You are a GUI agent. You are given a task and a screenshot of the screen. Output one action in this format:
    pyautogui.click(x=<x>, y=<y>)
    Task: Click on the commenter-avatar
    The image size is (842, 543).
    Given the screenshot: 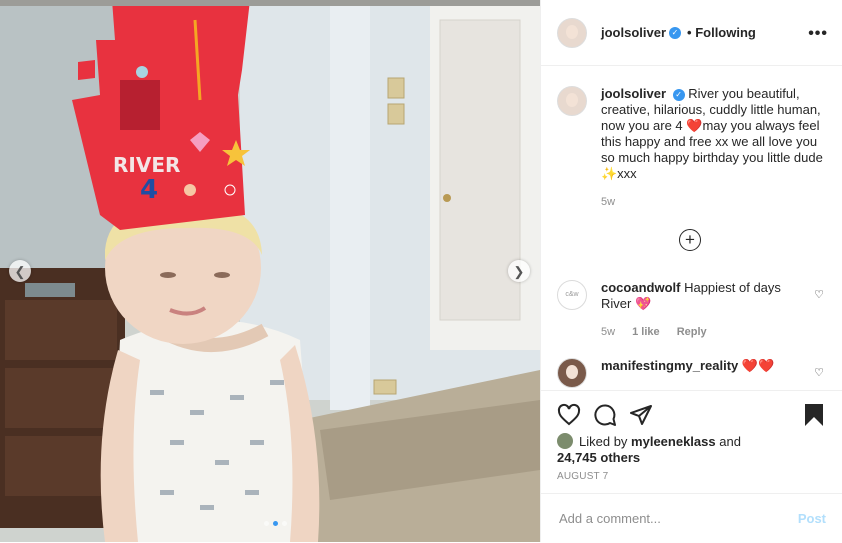 What is the action you would take?
    pyautogui.click(x=572, y=373)
    